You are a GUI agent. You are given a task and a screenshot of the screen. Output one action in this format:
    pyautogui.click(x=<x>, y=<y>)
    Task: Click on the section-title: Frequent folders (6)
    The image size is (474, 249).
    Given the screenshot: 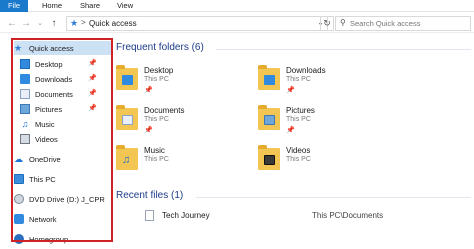 What is the action you would take?
    pyautogui.click(x=160, y=47)
    